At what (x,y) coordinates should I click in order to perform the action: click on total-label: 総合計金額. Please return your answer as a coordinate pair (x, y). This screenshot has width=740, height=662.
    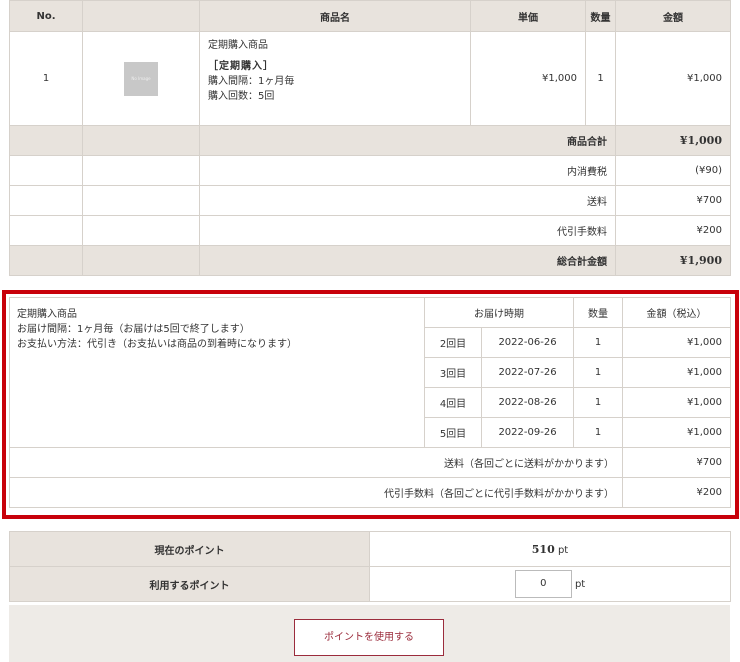
    Looking at the image, I should click on (407, 260).